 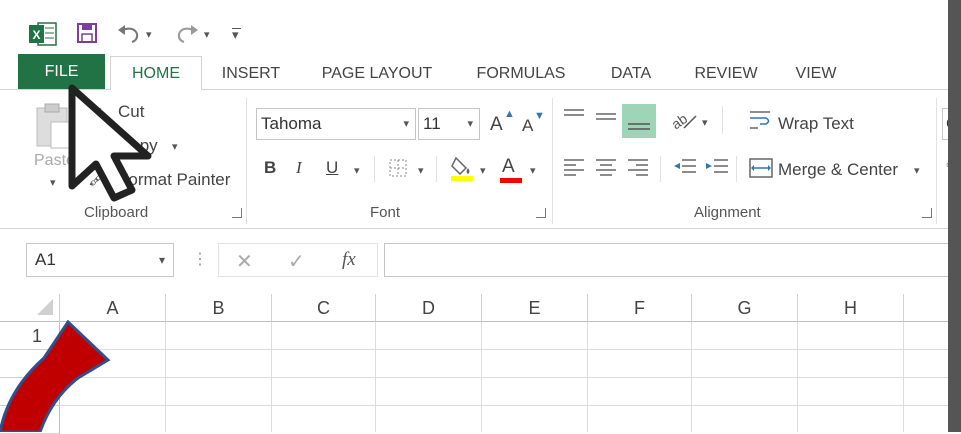 I want to click on orientation-icon: ab, so click(x=685, y=120).